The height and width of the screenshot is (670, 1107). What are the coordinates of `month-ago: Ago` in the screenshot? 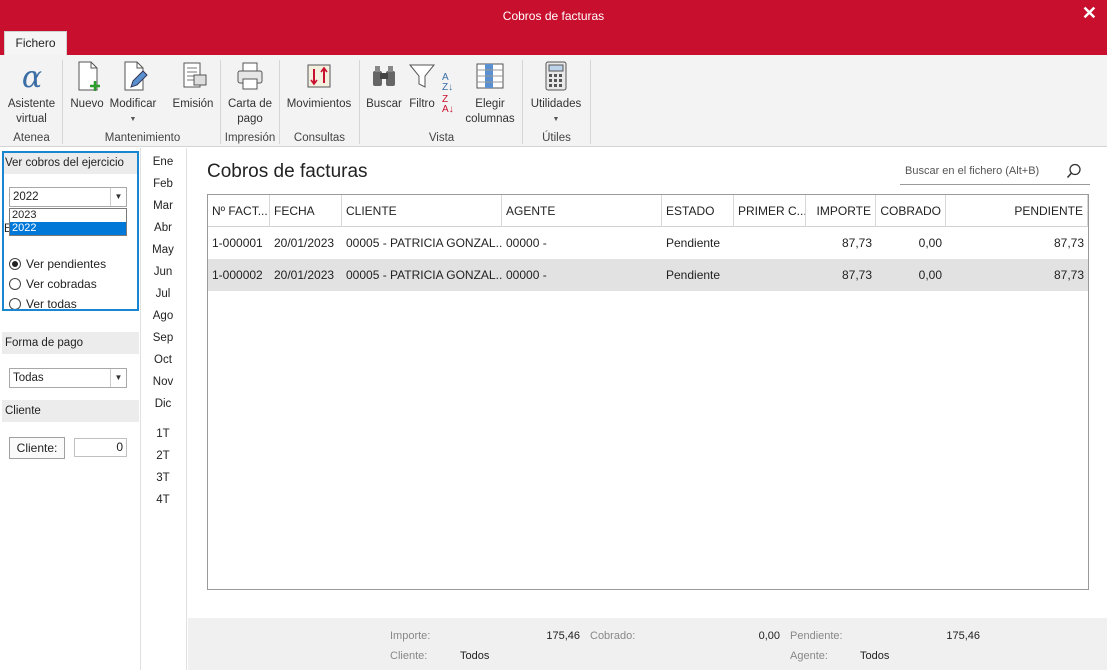 It's located at (163, 316).